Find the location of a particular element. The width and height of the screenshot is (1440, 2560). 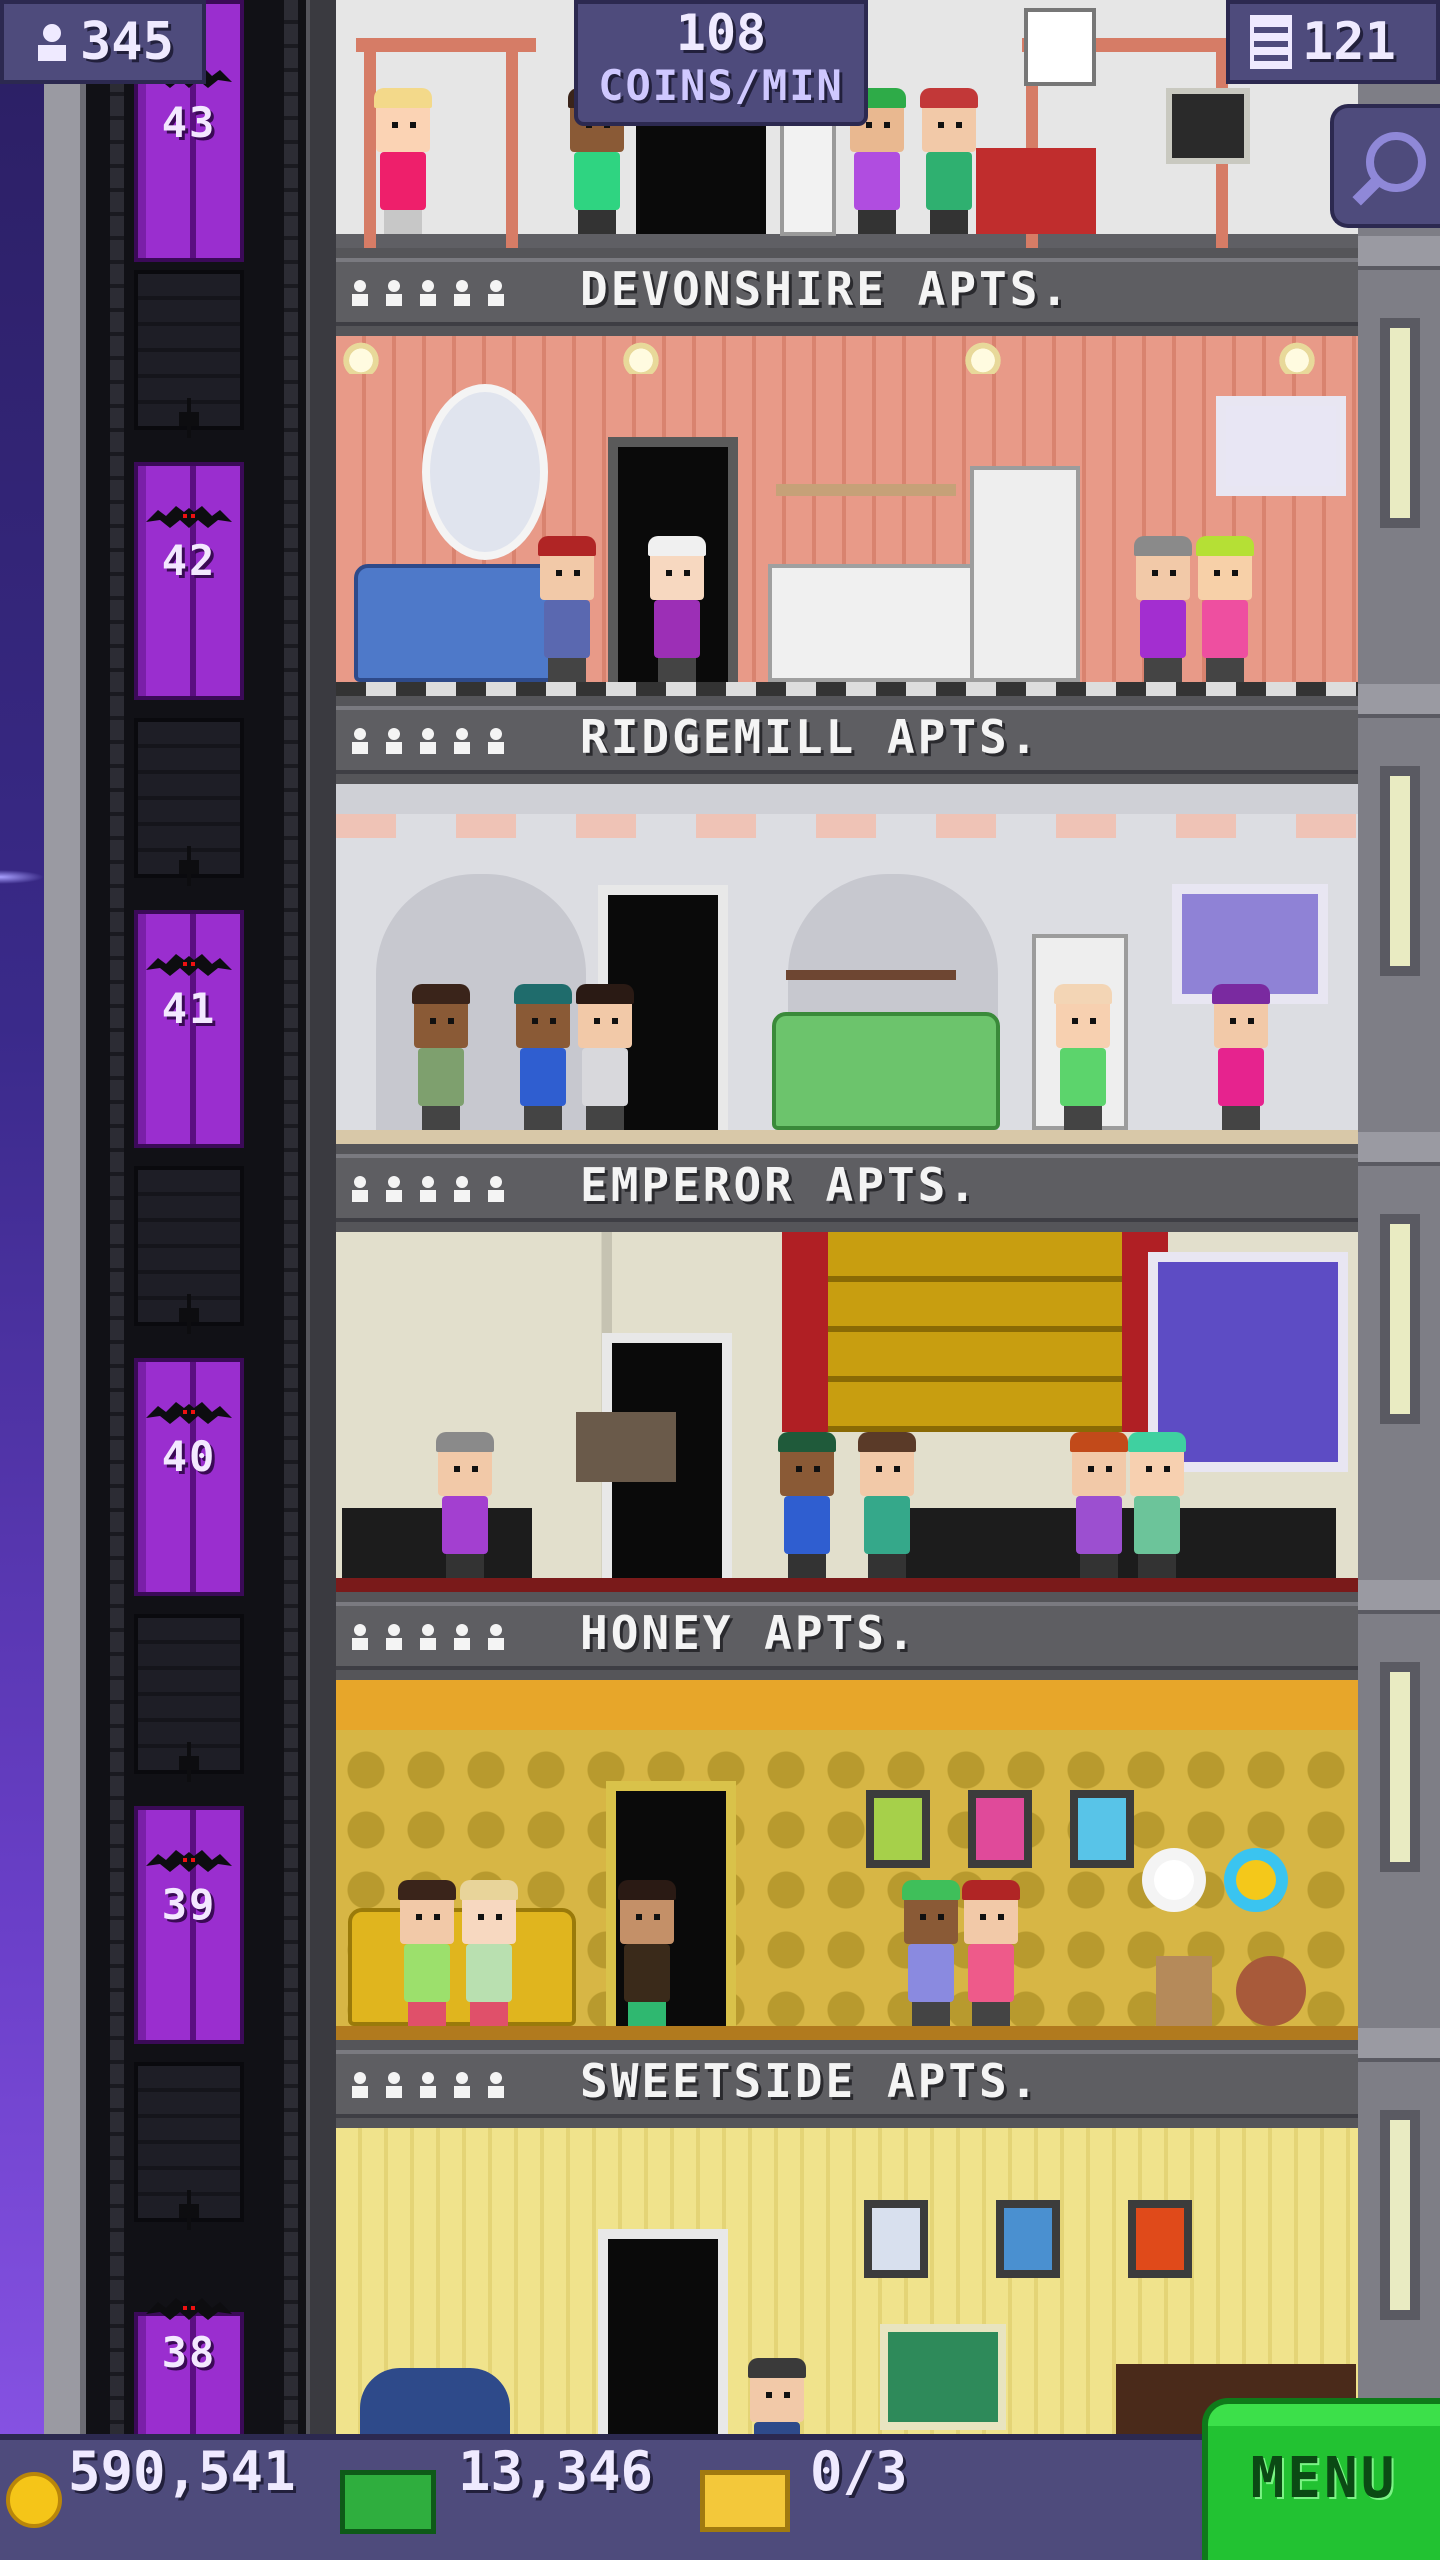

elevator-floor-39: 39 is located at coordinates (196, 1830).